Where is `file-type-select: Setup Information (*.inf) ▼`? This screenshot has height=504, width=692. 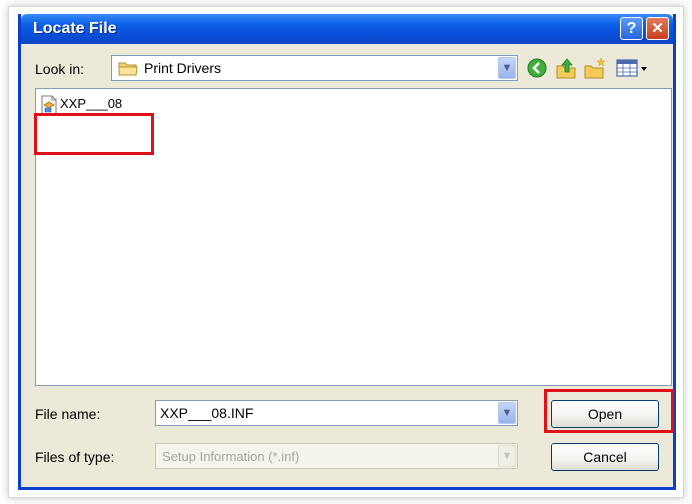
file-type-select: Setup Information (*.inf) ▼ is located at coordinates (336, 456).